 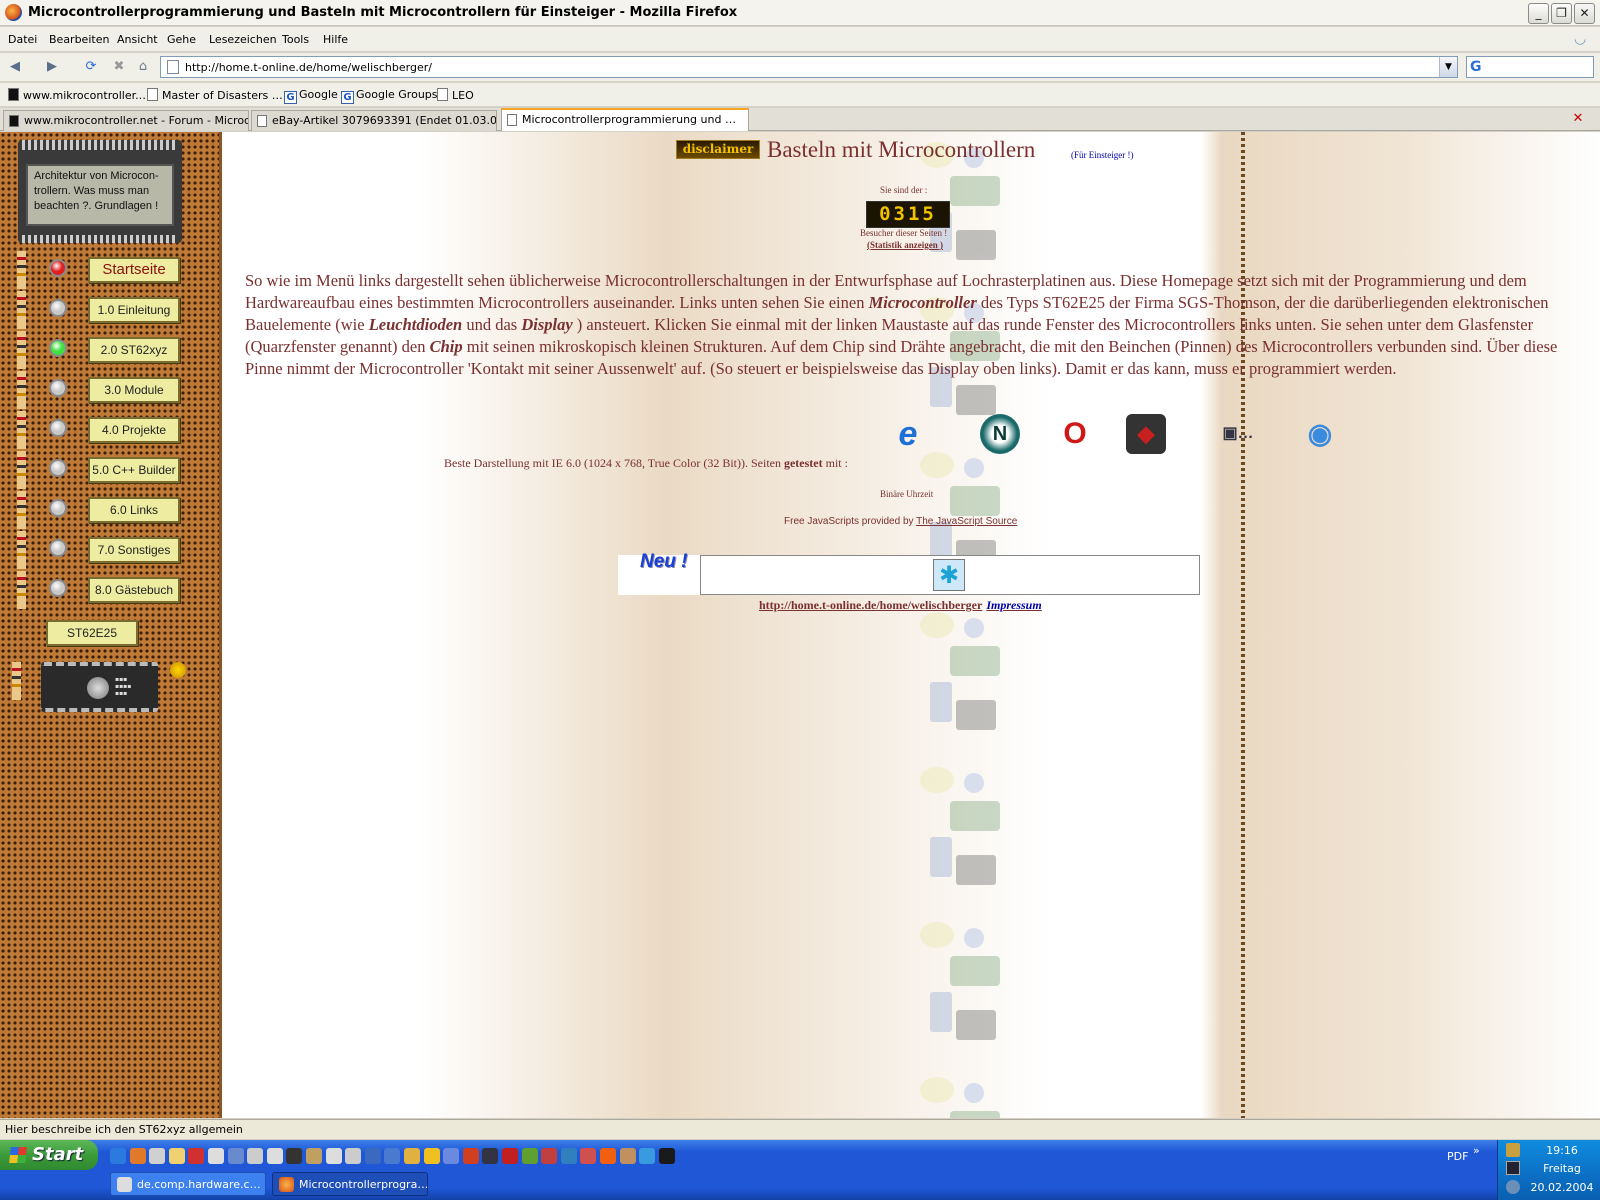 I want to click on disclaimer-button: disclaimer, so click(x=718, y=149).